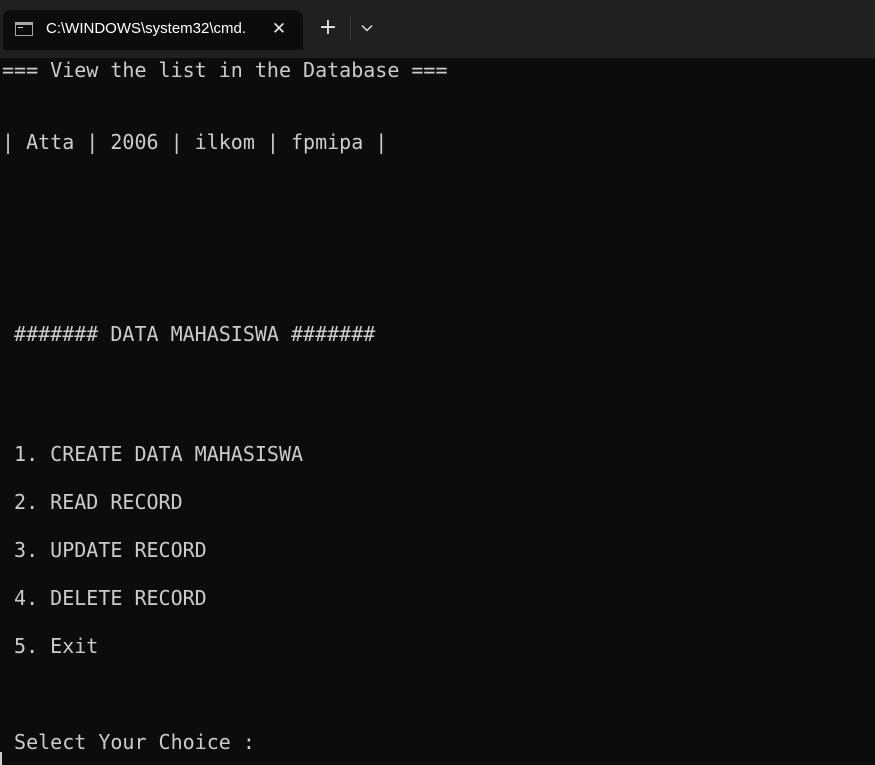  What do you see at coordinates (92, 502) in the screenshot?
I see `menu-item-read: 2. READ RECORD` at bounding box center [92, 502].